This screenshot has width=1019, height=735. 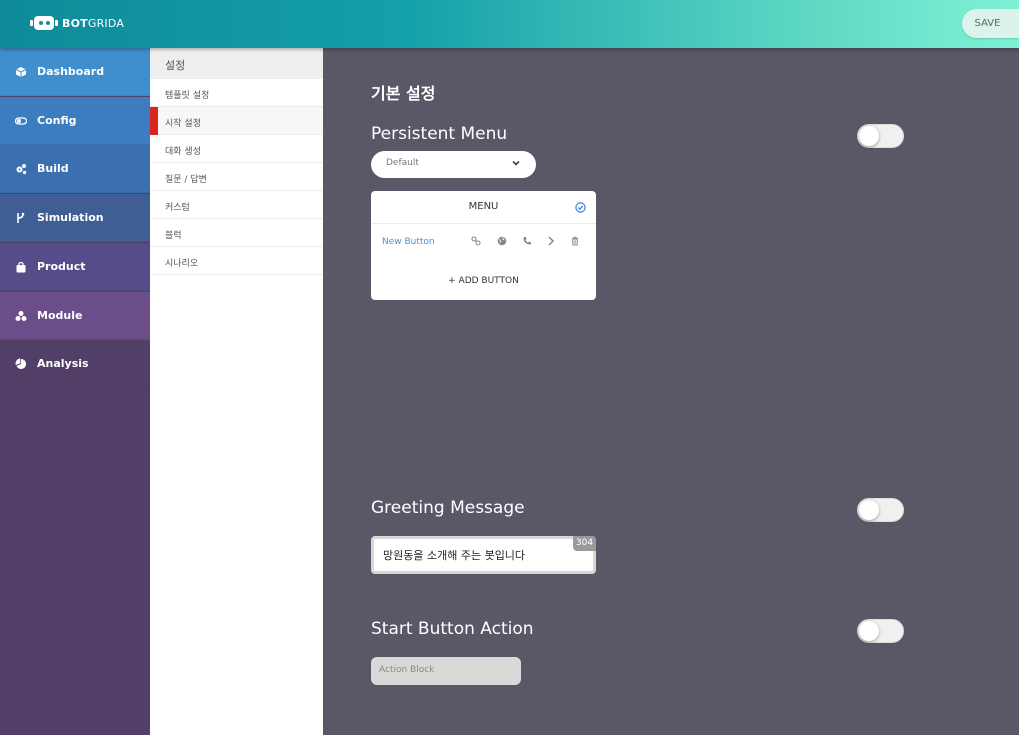 What do you see at coordinates (880, 136) in the screenshot?
I see `persistent-menu-toggle` at bounding box center [880, 136].